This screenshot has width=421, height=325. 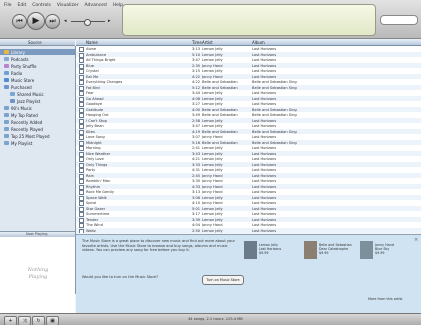 What do you see at coordinates (95, 109) in the screenshot?
I see `track-name: Gratitude` at bounding box center [95, 109].